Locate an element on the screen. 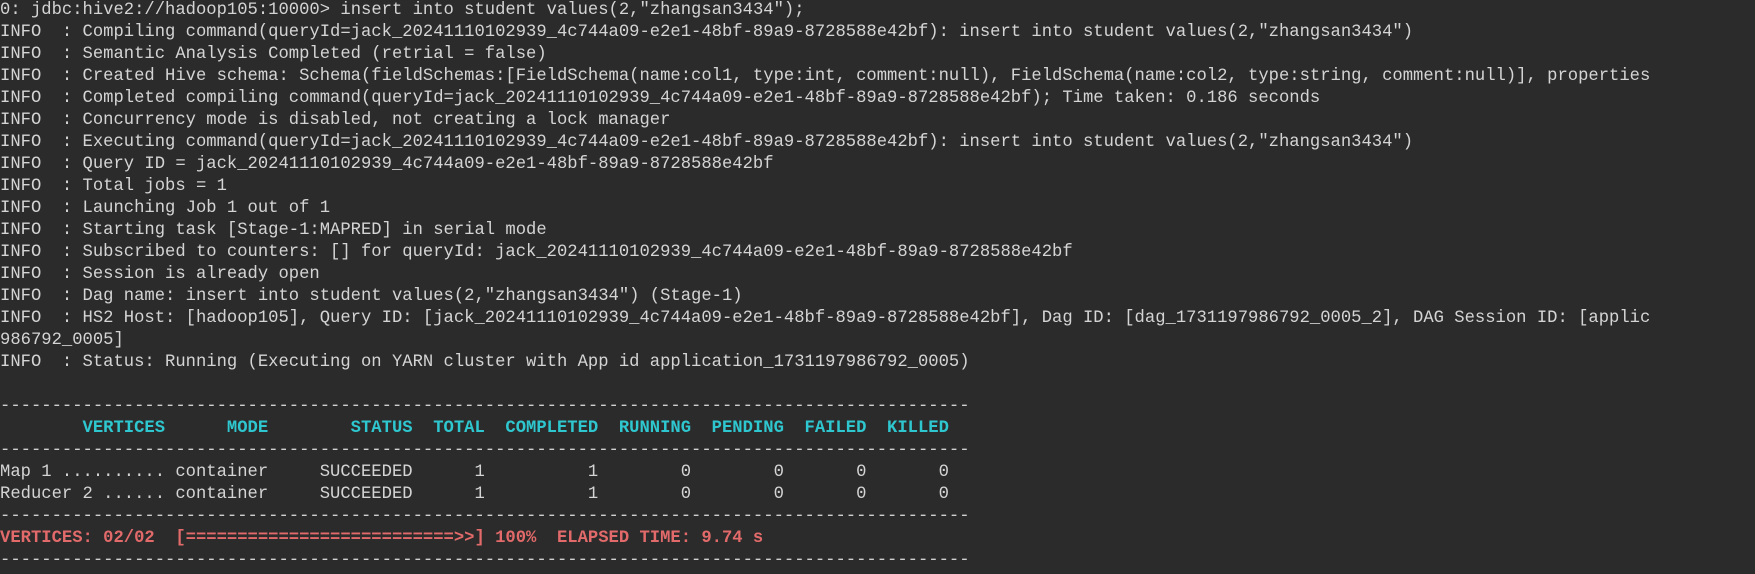 This screenshot has width=1755, height=574. log-line: INFO : Launching Job 1 out of 1 is located at coordinates (165, 208).